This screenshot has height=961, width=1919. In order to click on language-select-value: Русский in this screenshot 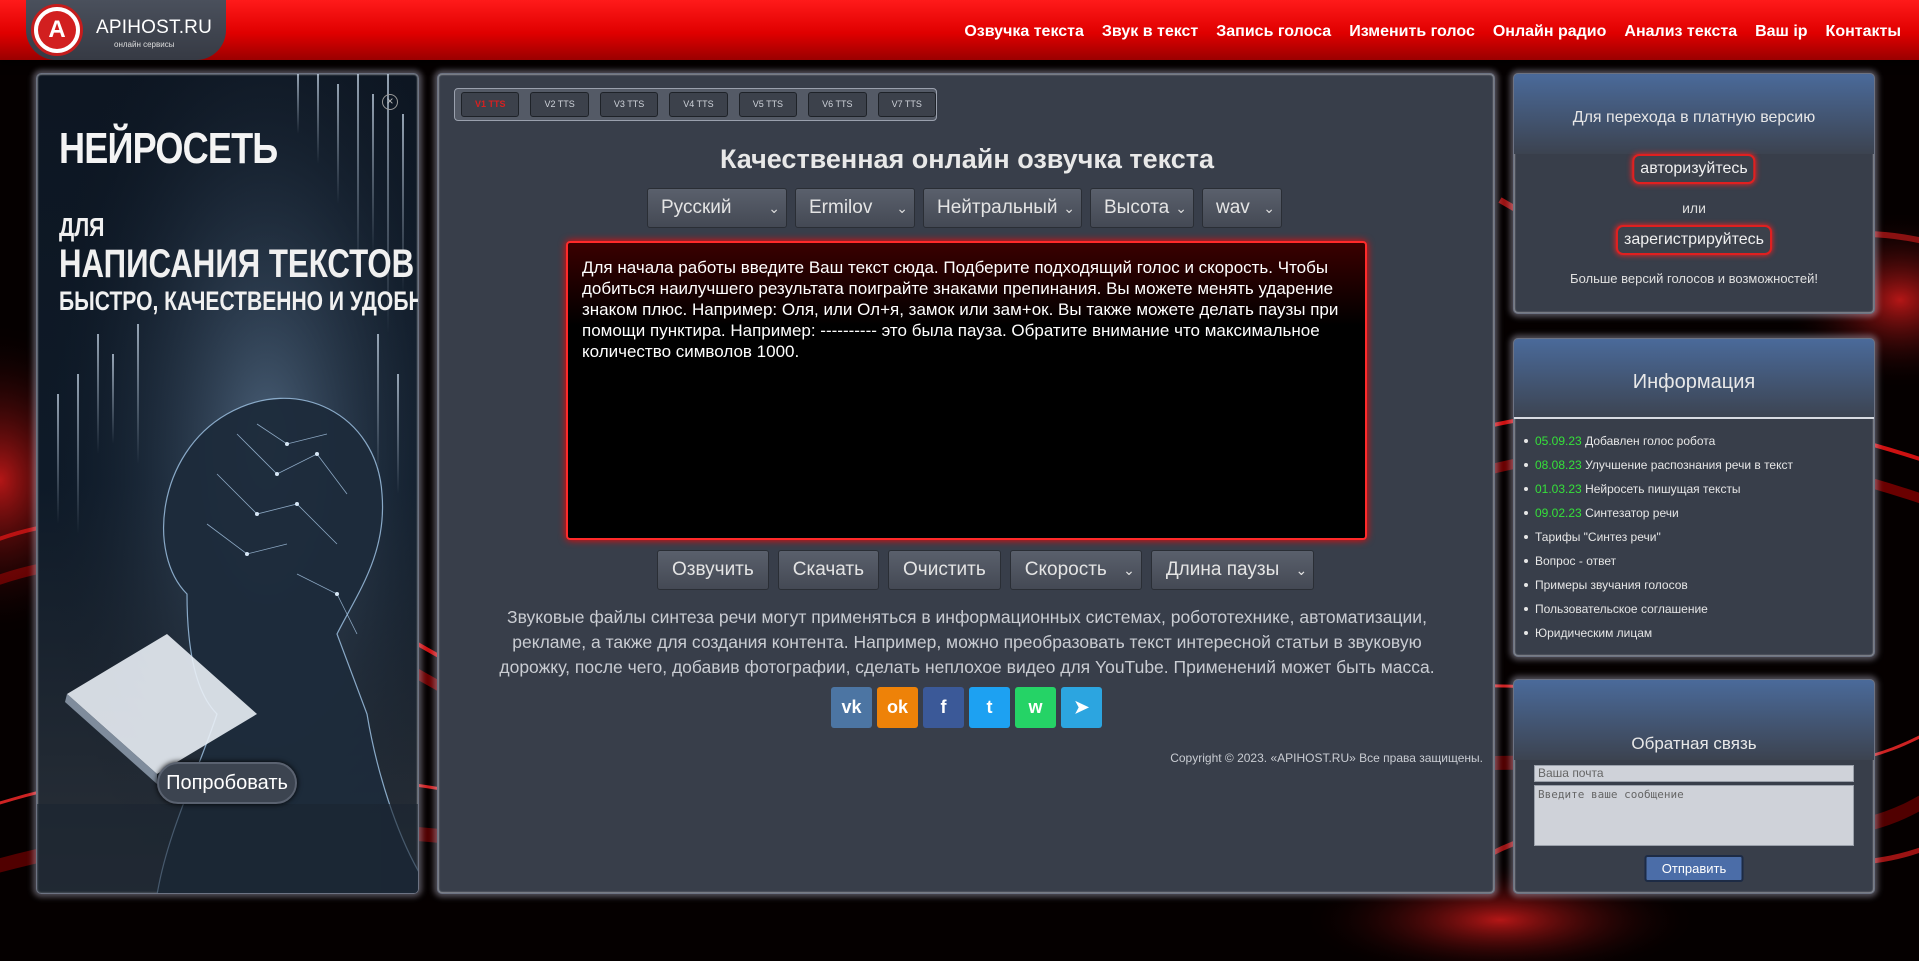, I will do `click(696, 207)`.